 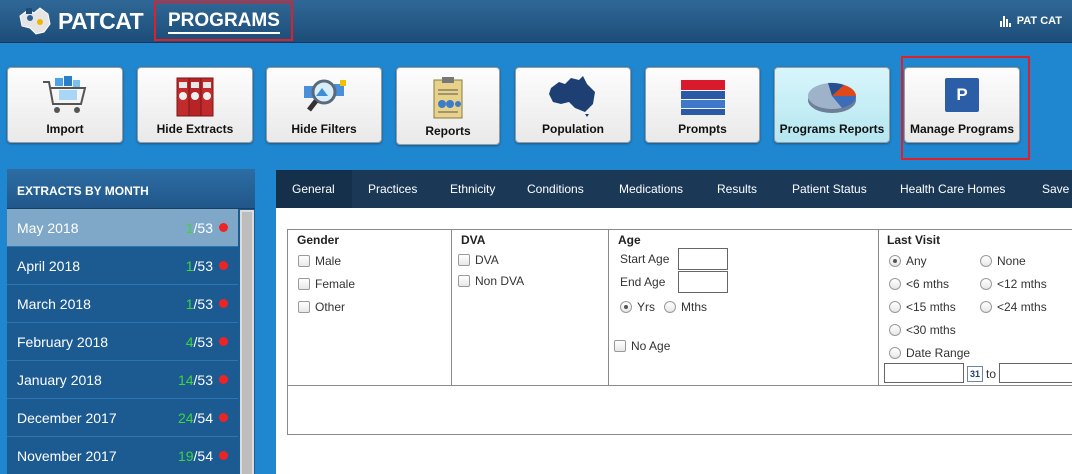 What do you see at coordinates (122, 380) in the screenshot?
I see `month-row-january-2018: January 2018 14/53` at bounding box center [122, 380].